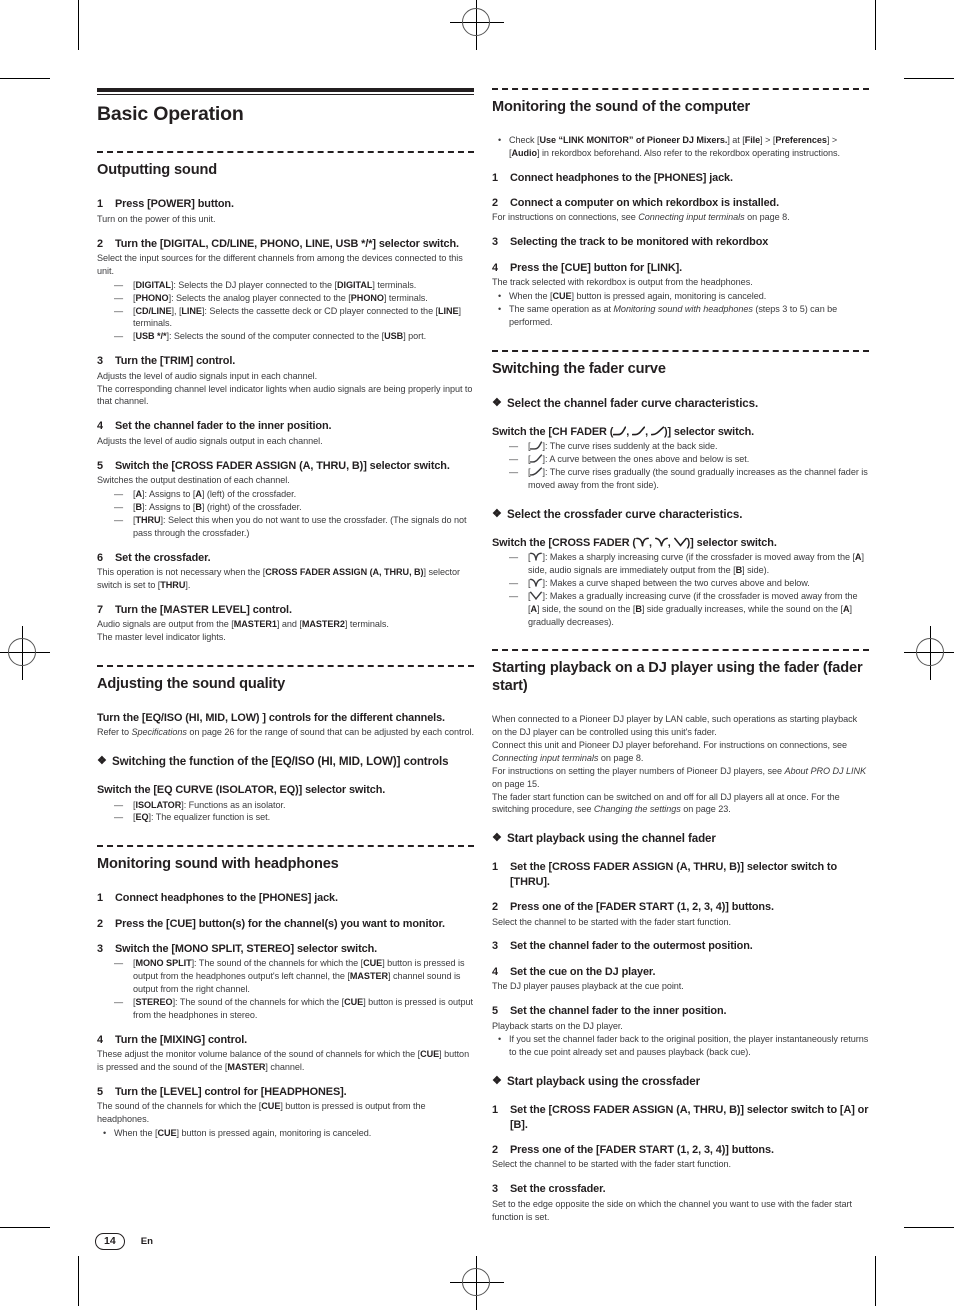 The width and height of the screenshot is (954, 1310). What do you see at coordinates (564, 542) in the screenshot?
I see `instruction-title-prefix: Switch the [CROSS FADER (` at bounding box center [564, 542].